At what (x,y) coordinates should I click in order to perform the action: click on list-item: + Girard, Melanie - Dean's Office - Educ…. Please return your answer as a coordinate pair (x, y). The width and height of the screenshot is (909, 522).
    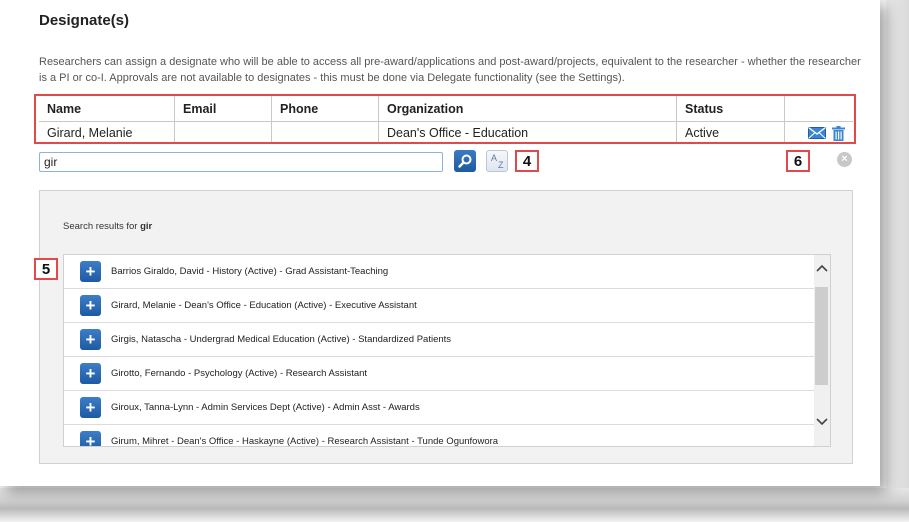
    Looking at the image, I should click on (439, 306).